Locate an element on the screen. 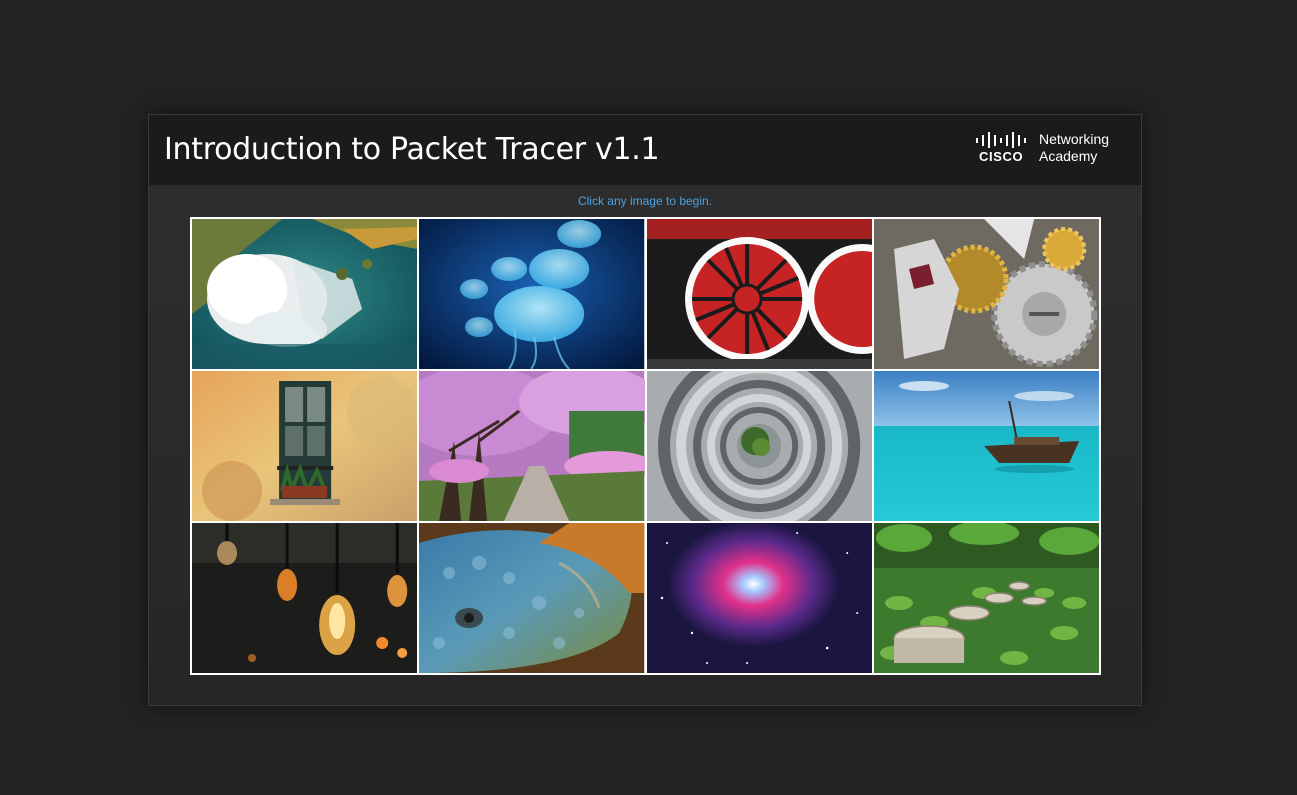  stepping-stones-image is located at coordinates (986, 598).